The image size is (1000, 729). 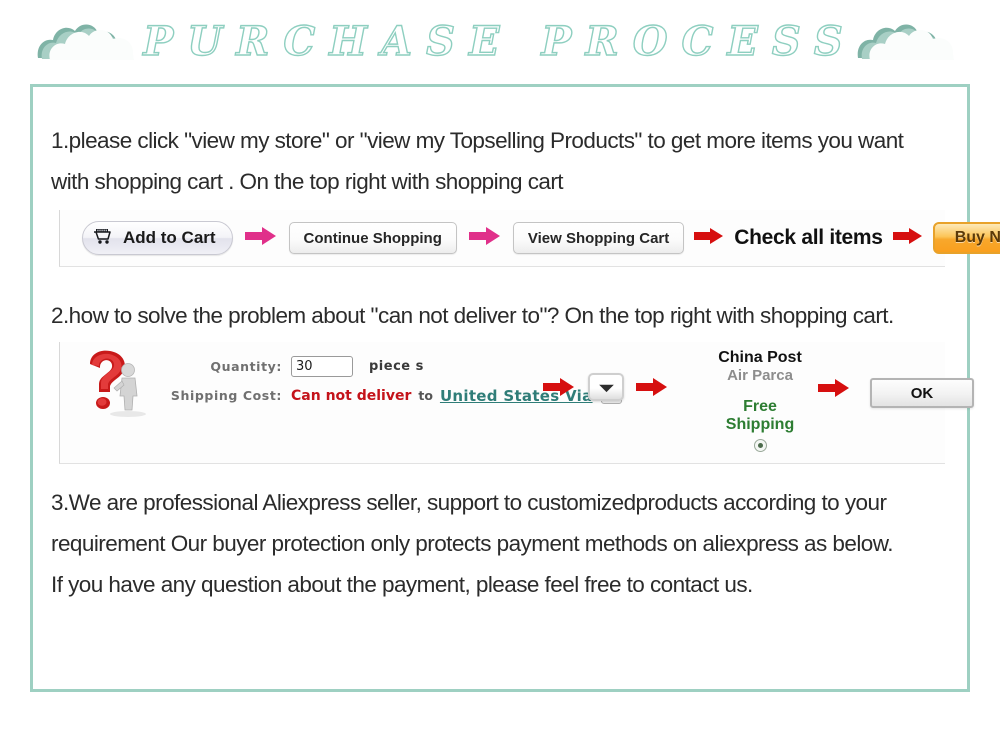 I want to click on view-shopping-cart-label: View Shopping Cart, so click(x=598, y=238).